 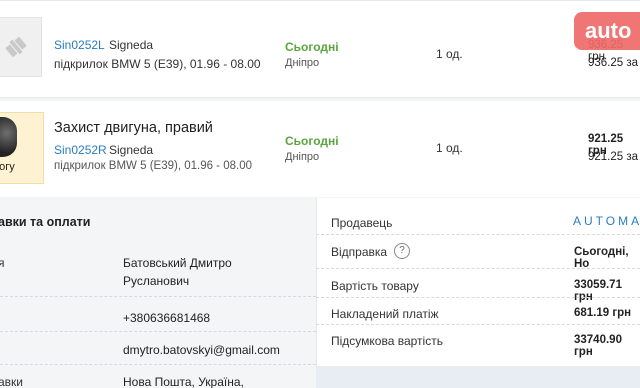 I want to click on recipient-label: я, so click(x=2, y=263).